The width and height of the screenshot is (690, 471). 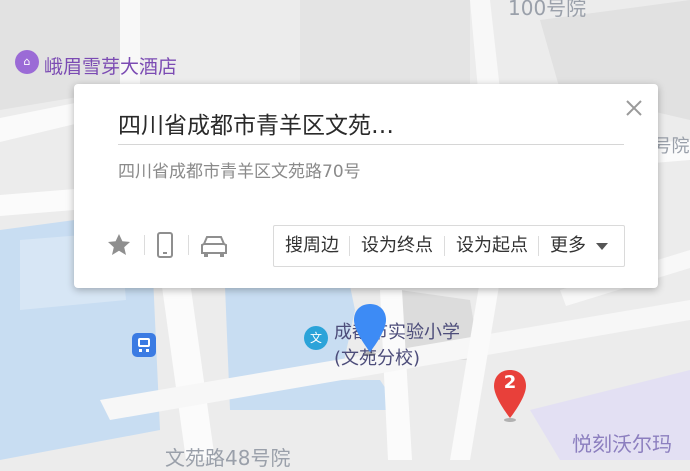 I want to click on school-icon: 文, so click(x=316, y=338).